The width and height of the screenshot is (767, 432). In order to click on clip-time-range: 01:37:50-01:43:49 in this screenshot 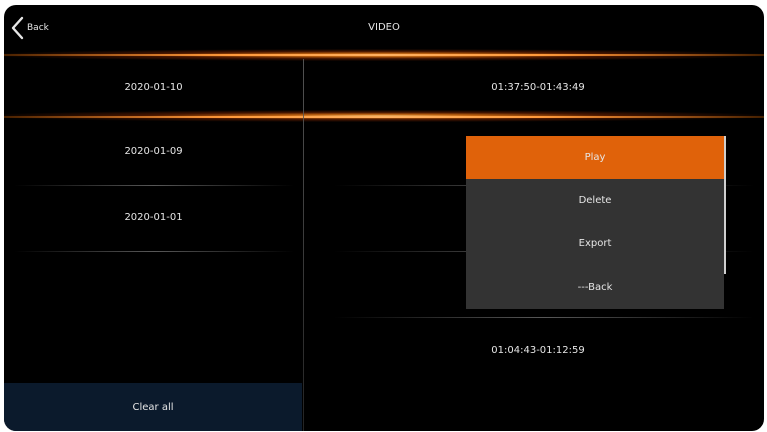, I will do `click(538, 87)`.